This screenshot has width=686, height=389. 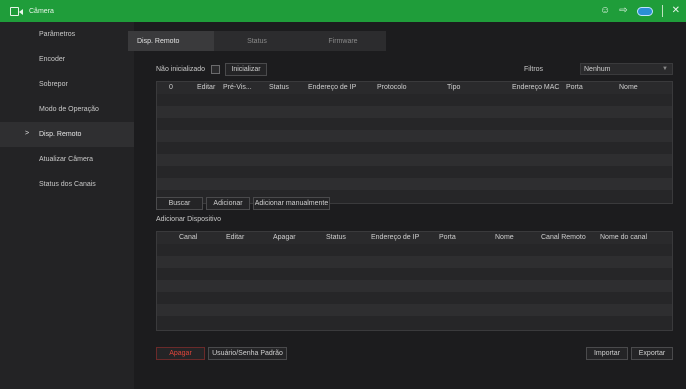 I want to click on column-header: Endereço MAC, so click(x=535, y=87).